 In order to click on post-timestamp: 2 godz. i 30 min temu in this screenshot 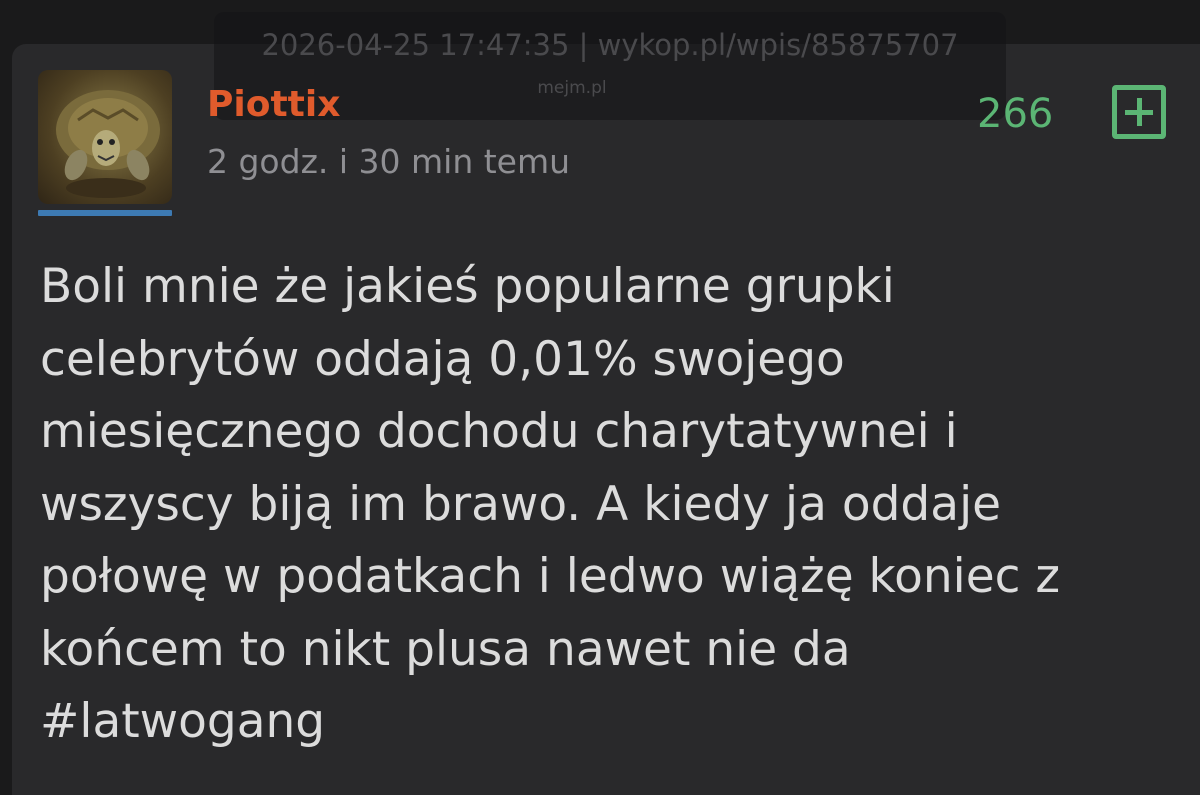, I will do `click(388, 161)`.